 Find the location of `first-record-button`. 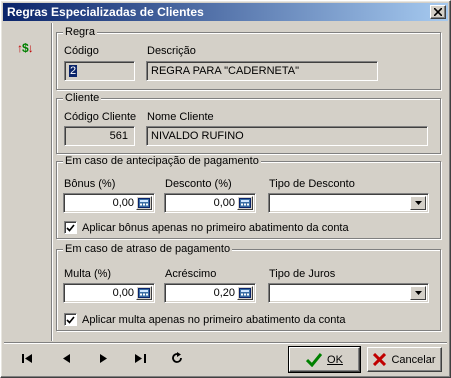

first-record-button is located at coordinates (27, 358).